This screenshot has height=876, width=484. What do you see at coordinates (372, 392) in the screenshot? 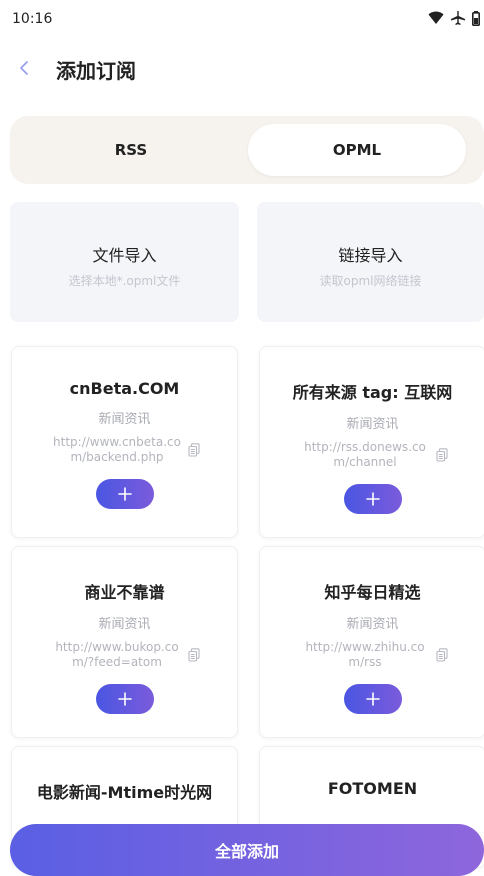
I see `feed-name: 所有来源 tag: 互联网` at bounding box center [372, 392].